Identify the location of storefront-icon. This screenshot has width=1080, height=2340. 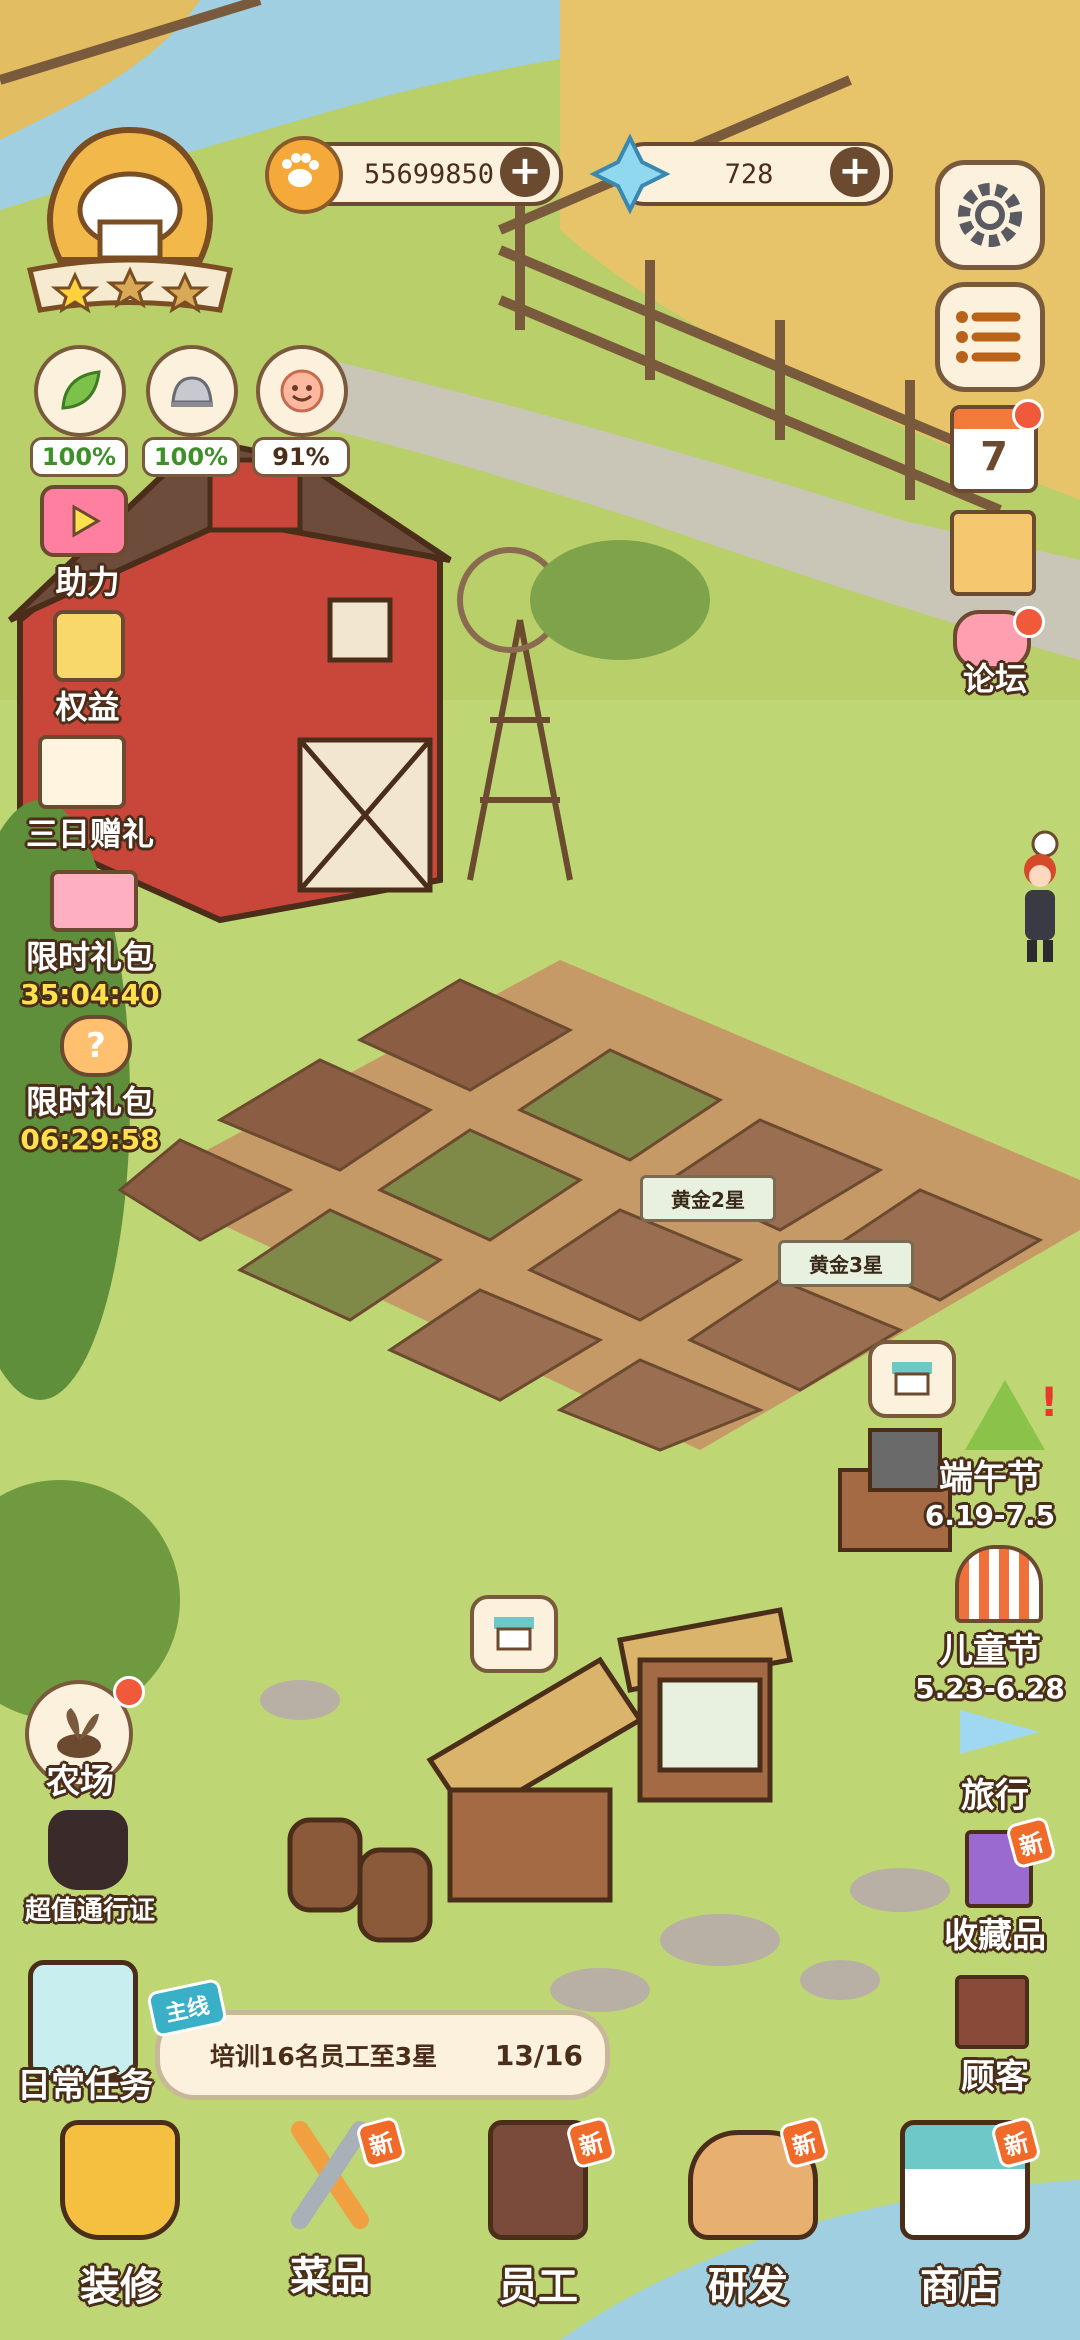
(514, 1634).